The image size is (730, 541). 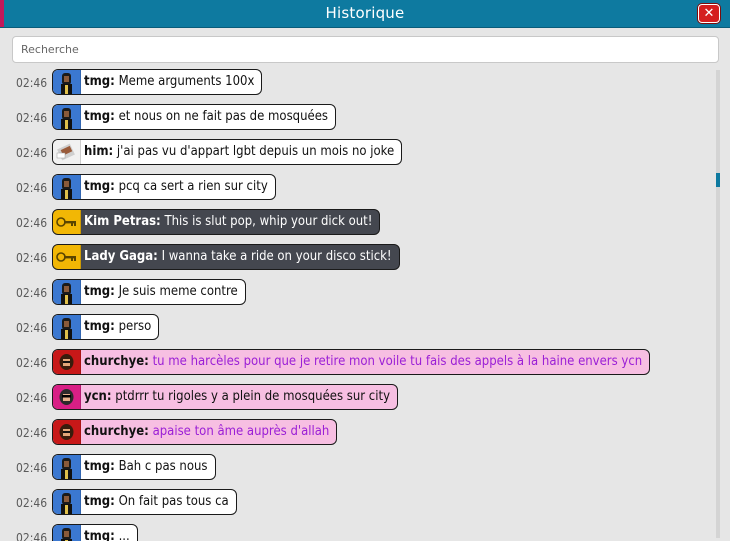 I want to click on message-body: Je suis meme contre, so click(x=178, y=291).